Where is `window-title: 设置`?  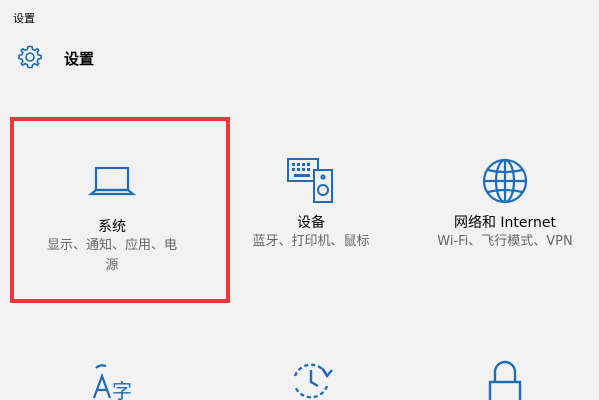 window-title: 设置 is located at coordinates (24, 18).